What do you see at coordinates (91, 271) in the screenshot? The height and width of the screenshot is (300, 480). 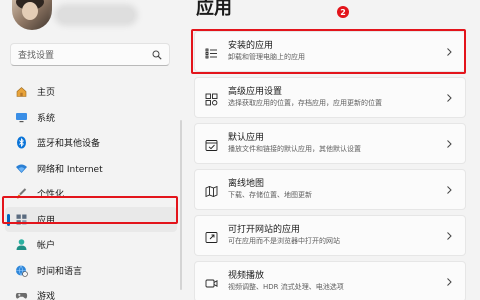 I see `sidebar-item-time-language: 时间和语言` at bounding box center [91, 271].